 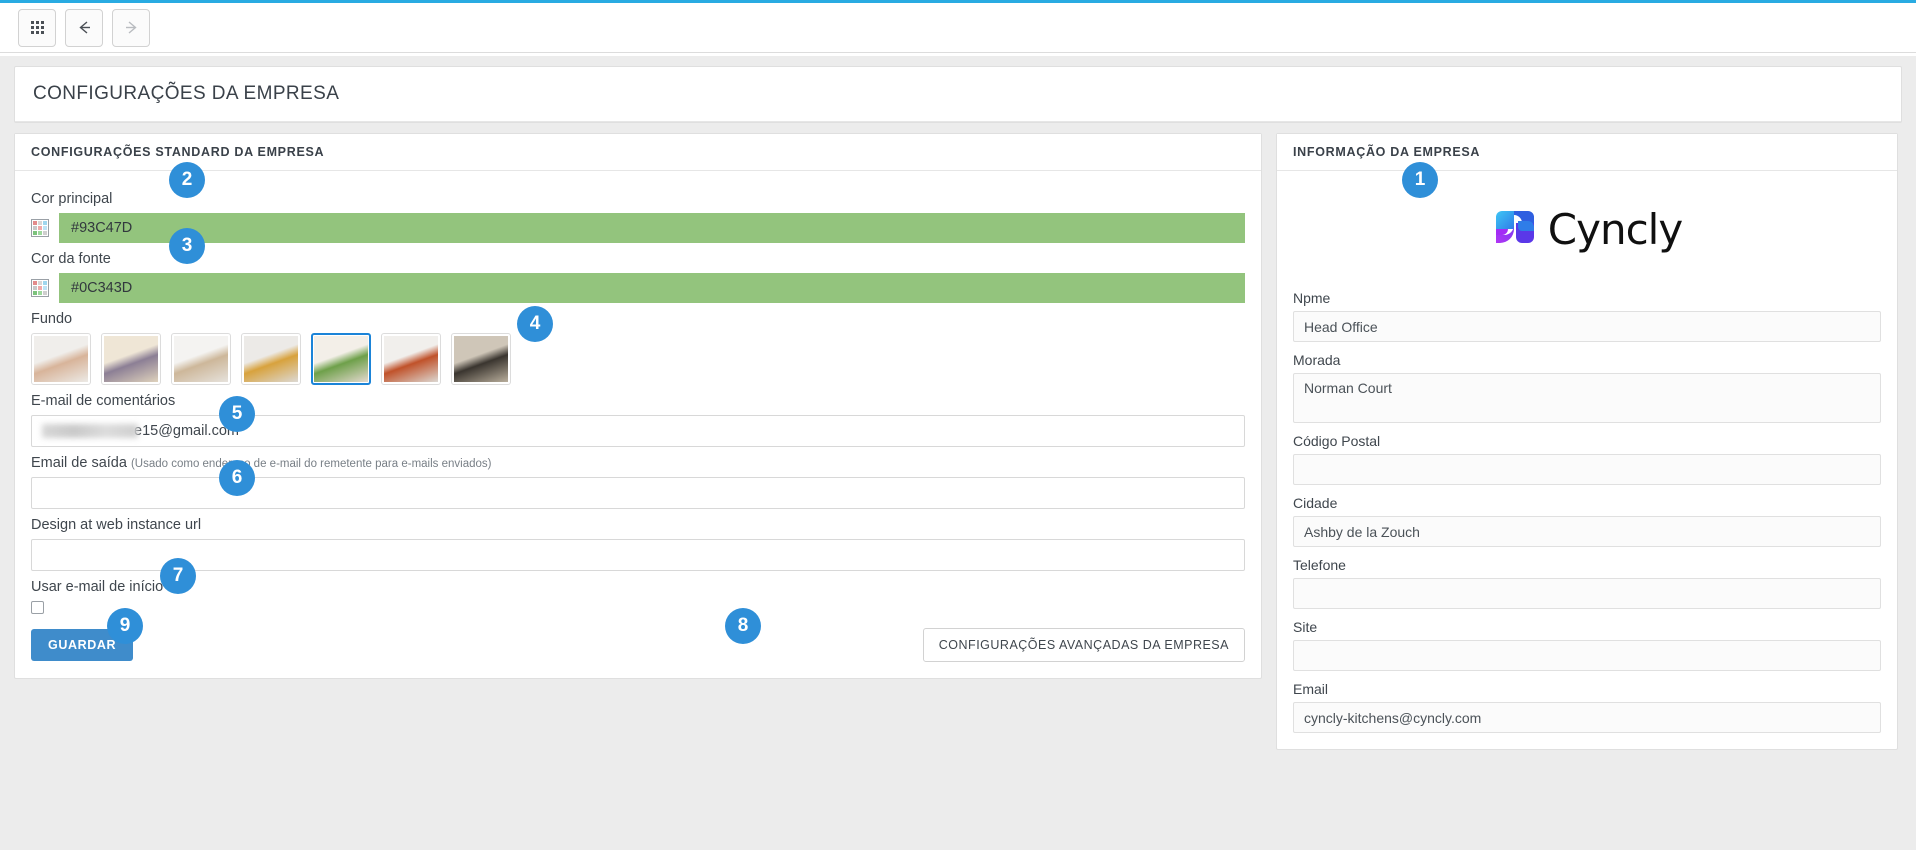 I want to click on main-color-row: #93C47D, so click(x=638, y=228).